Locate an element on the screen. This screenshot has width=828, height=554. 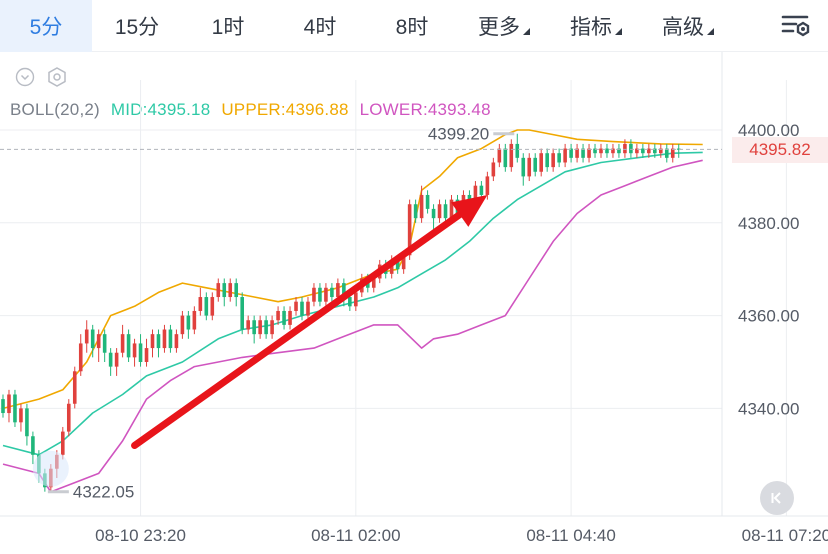
tab-label: 指标 is located at coordinates (591, 27).